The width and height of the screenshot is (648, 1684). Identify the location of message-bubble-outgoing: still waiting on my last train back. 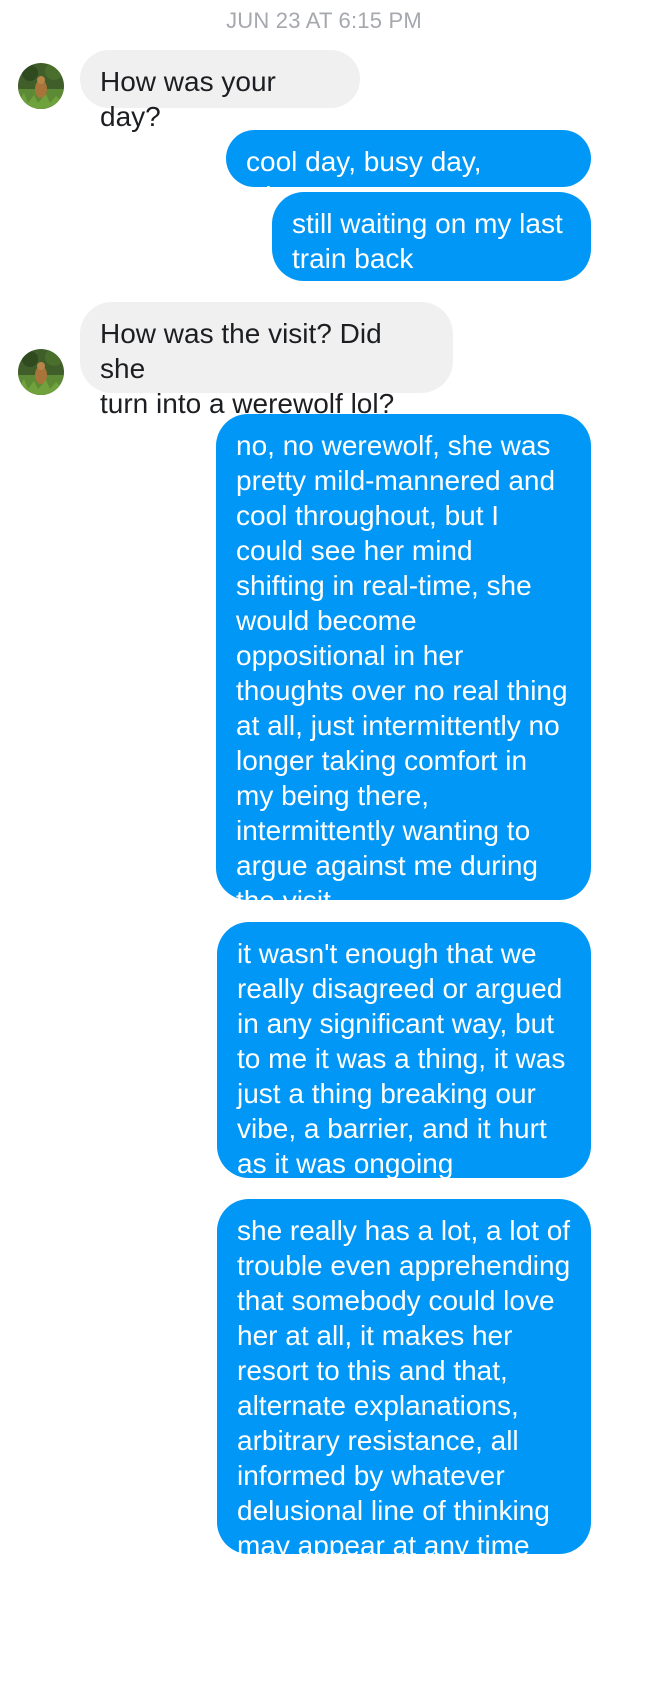
(431, 236).